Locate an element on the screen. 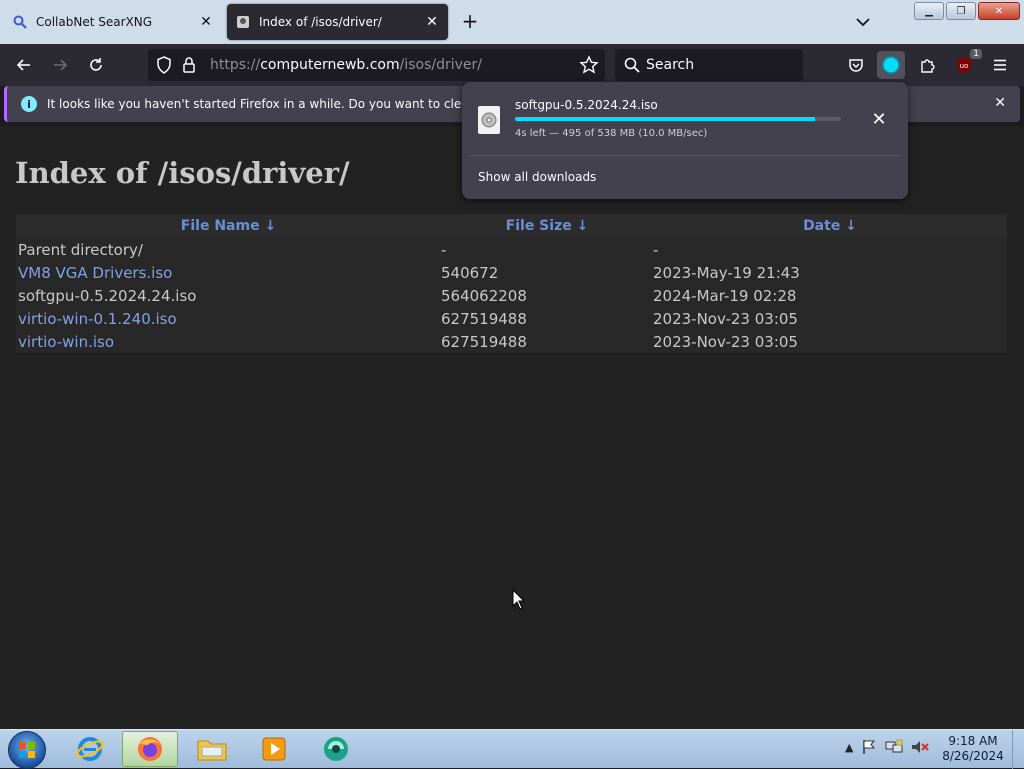 The image size is (1024, 769). column-header-file-name: File Name ↓ is located at coordinates (228, 226).